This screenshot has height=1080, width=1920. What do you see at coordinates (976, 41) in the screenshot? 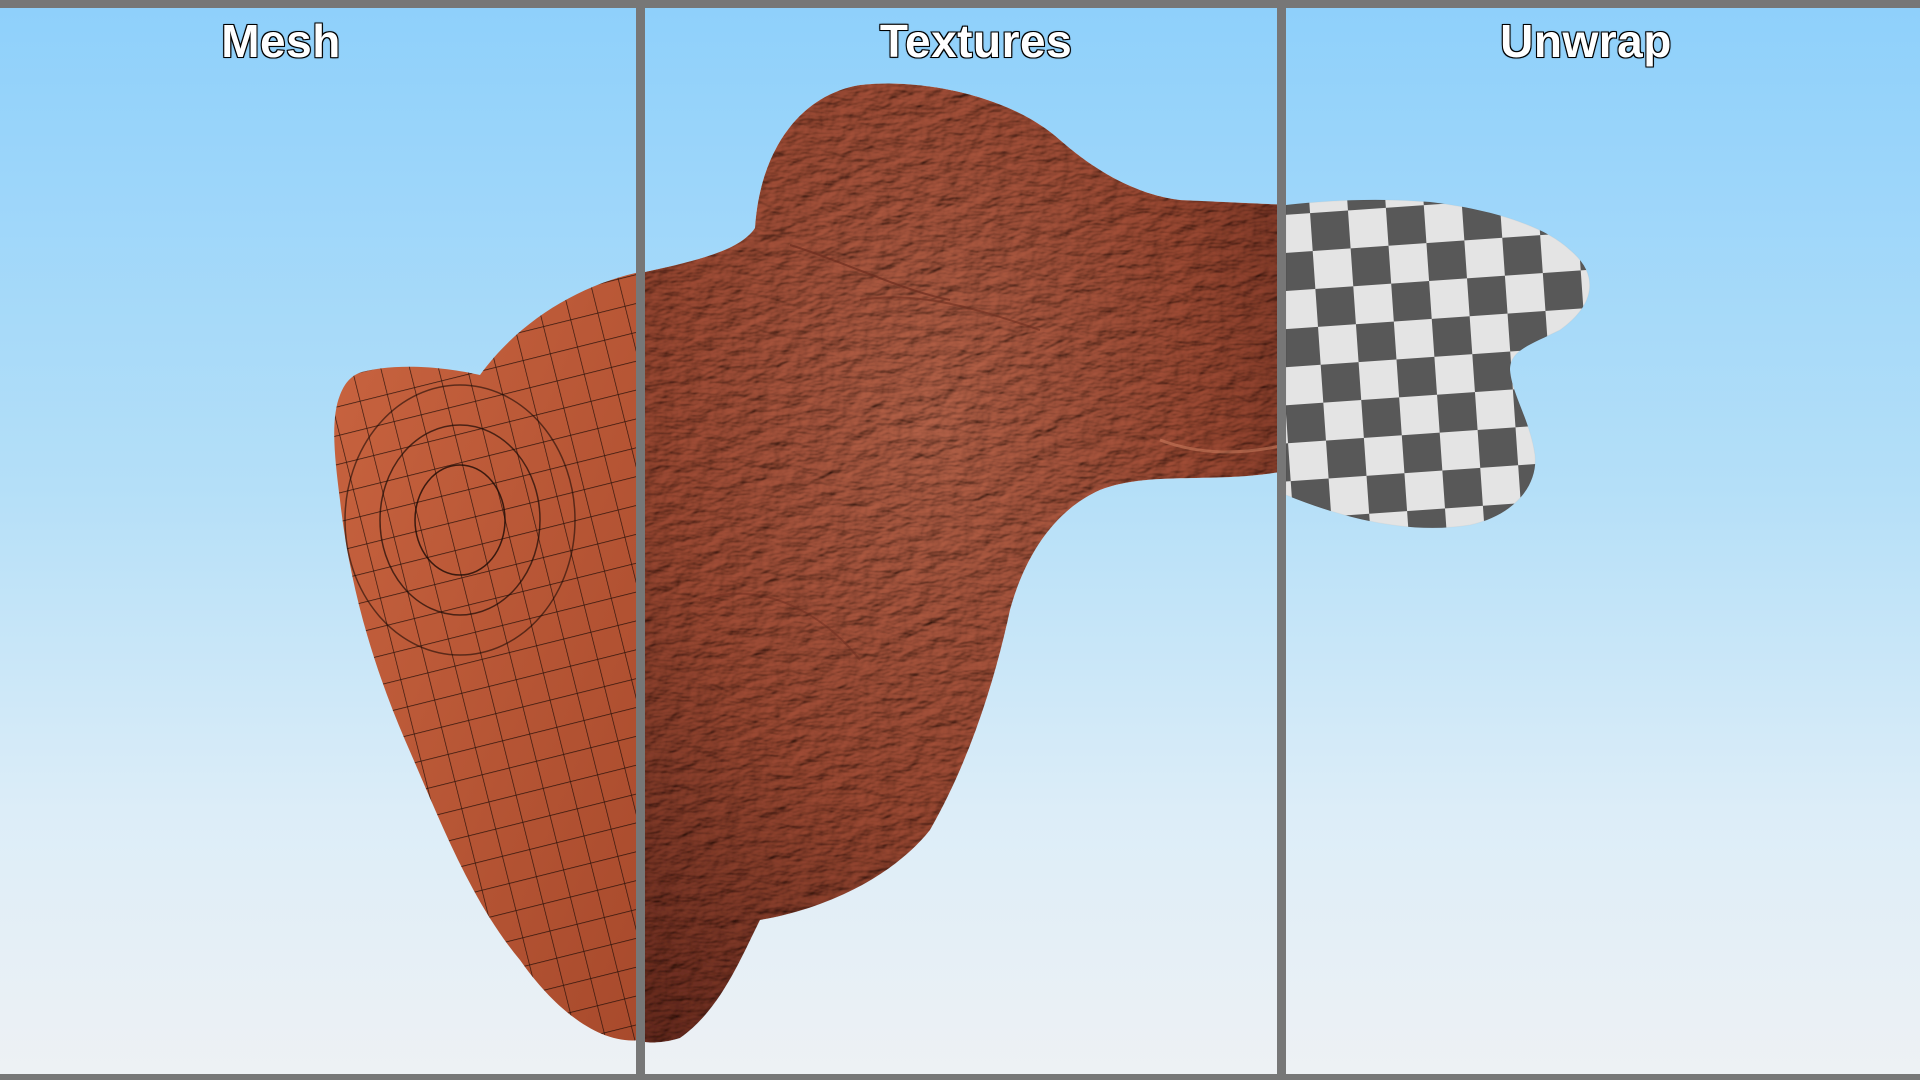
I see `panel-title-textures: Textures` at bounding box center [976, 41].